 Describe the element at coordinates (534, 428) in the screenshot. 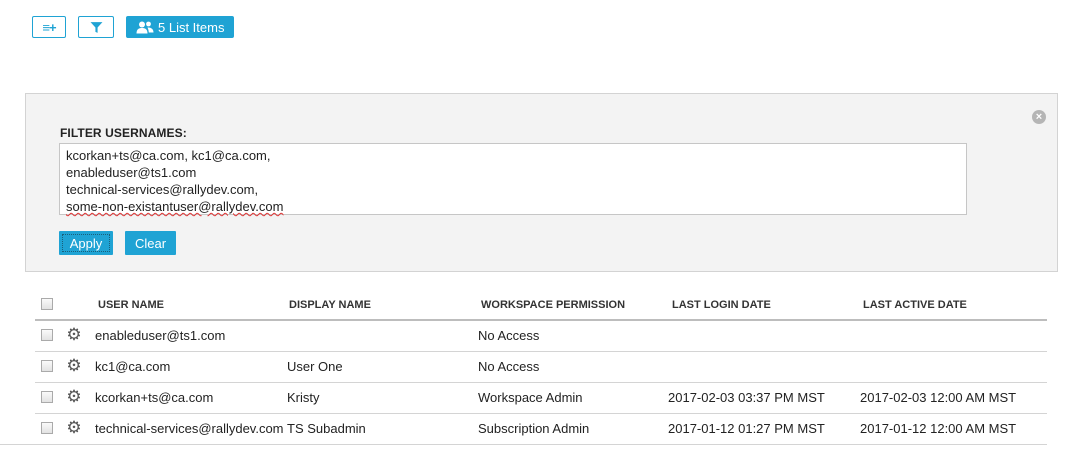

I see `cell-workspace-permission: Subscription Admin` at that location.